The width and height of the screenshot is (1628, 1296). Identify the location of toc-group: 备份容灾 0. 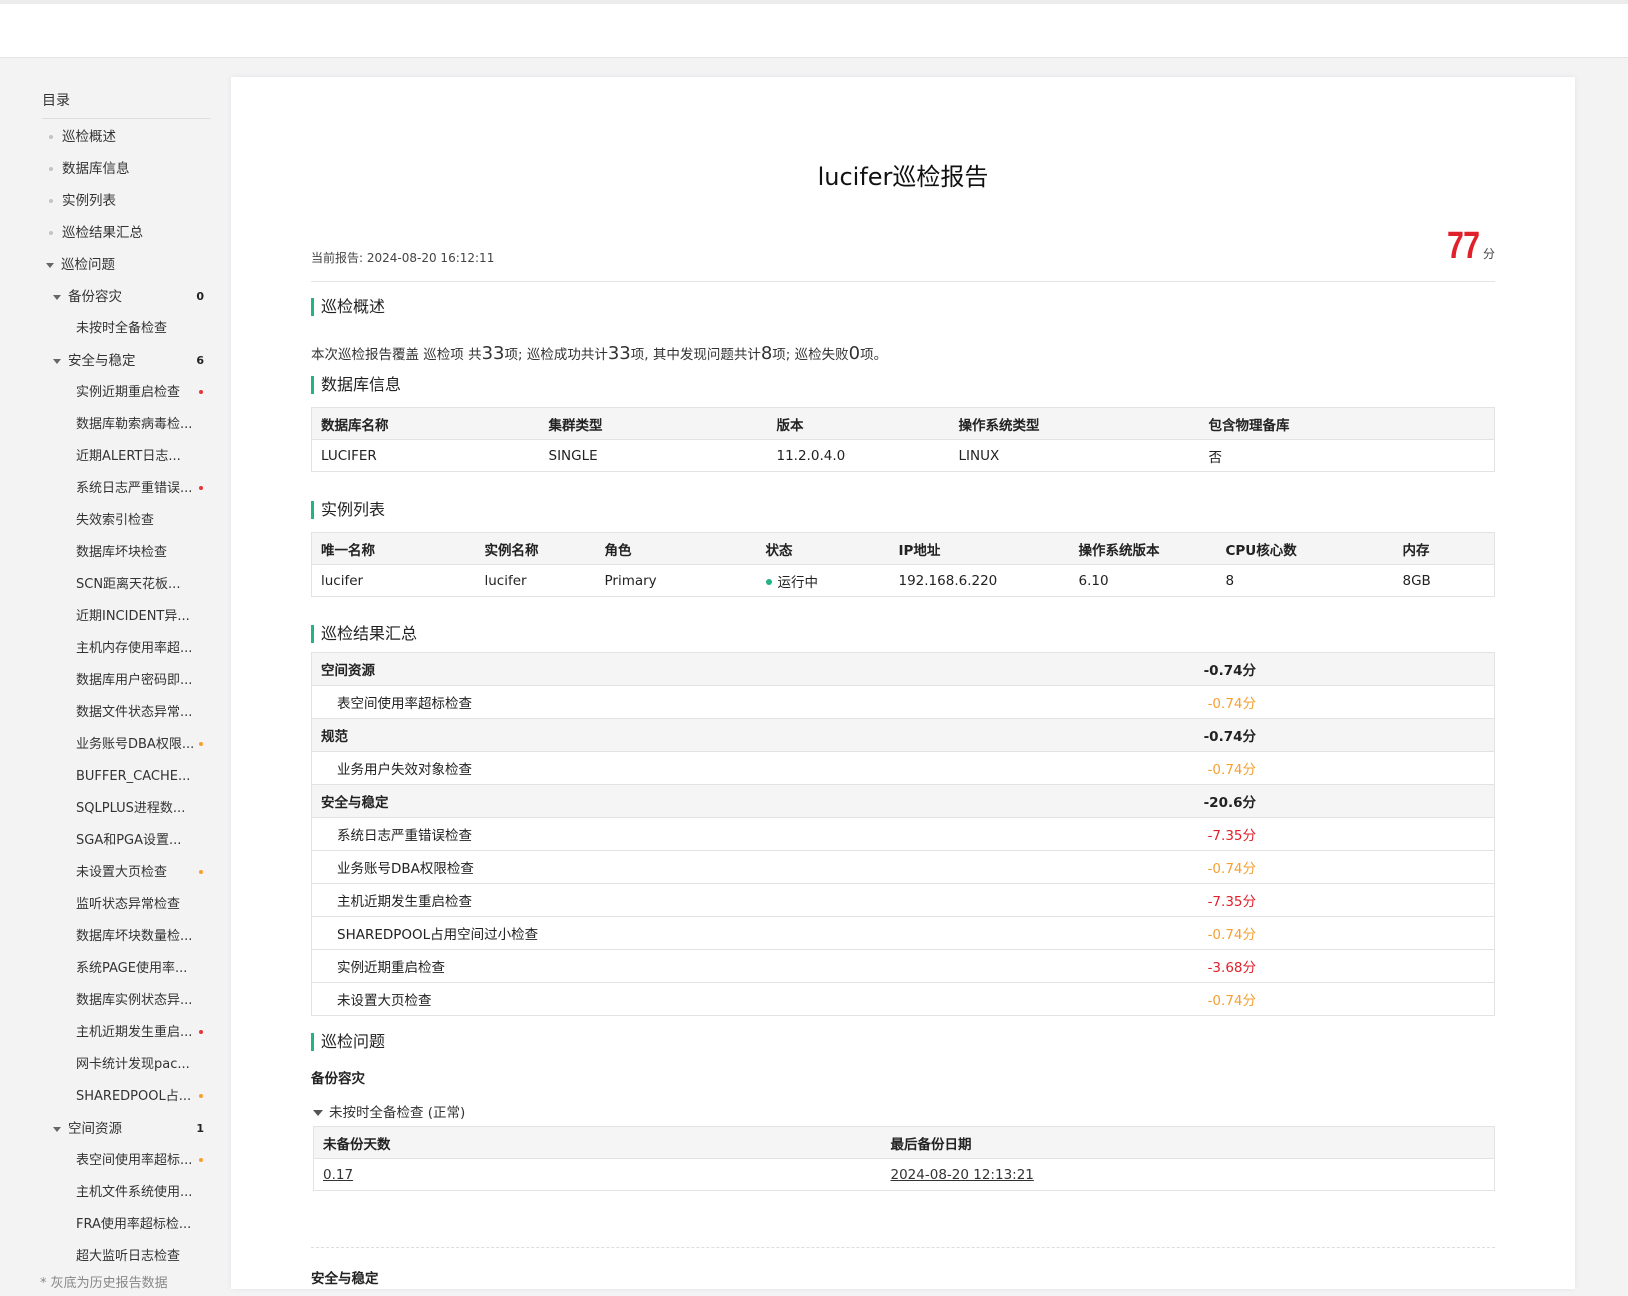
(126, 297).